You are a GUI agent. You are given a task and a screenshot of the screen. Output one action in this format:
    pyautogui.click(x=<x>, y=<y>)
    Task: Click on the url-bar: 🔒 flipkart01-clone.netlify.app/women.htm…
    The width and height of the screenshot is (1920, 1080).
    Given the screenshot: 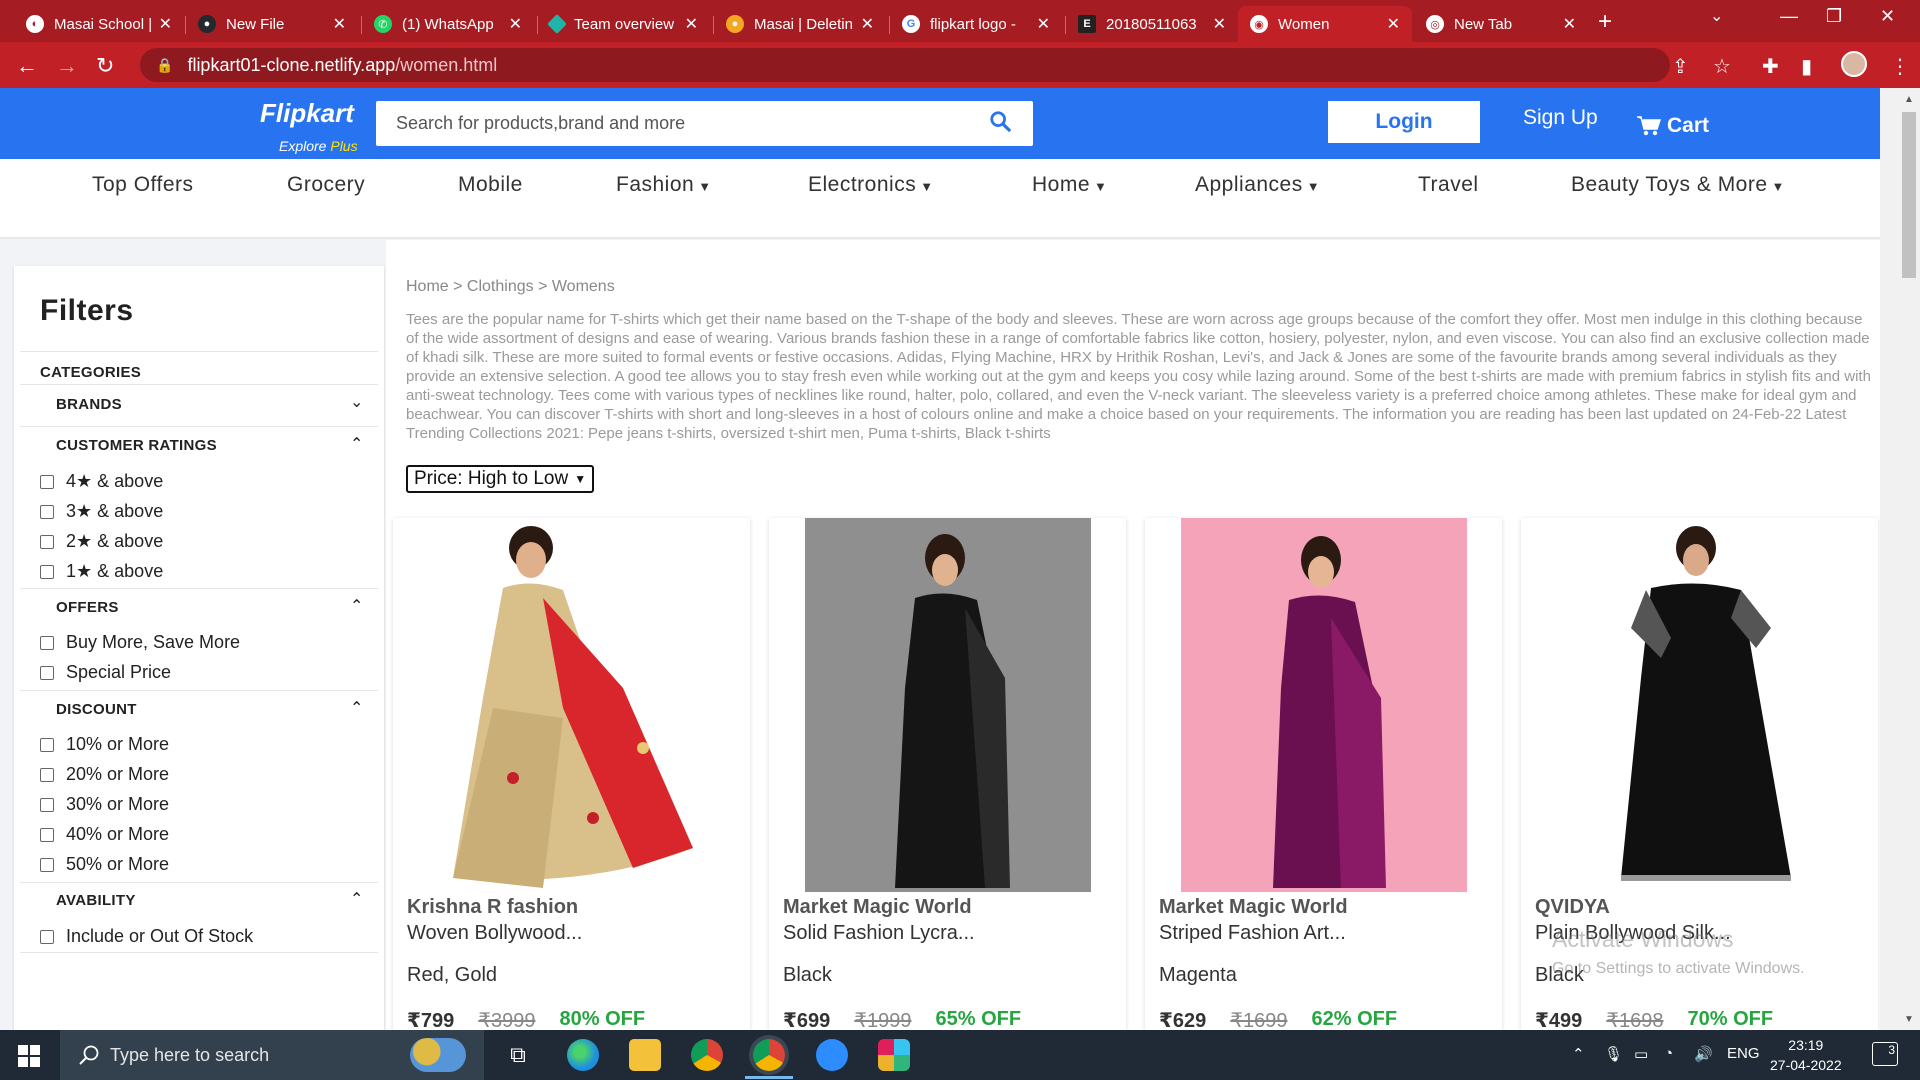 What is the action you would take?
    pyautogui.click(x=905, y=65)
    